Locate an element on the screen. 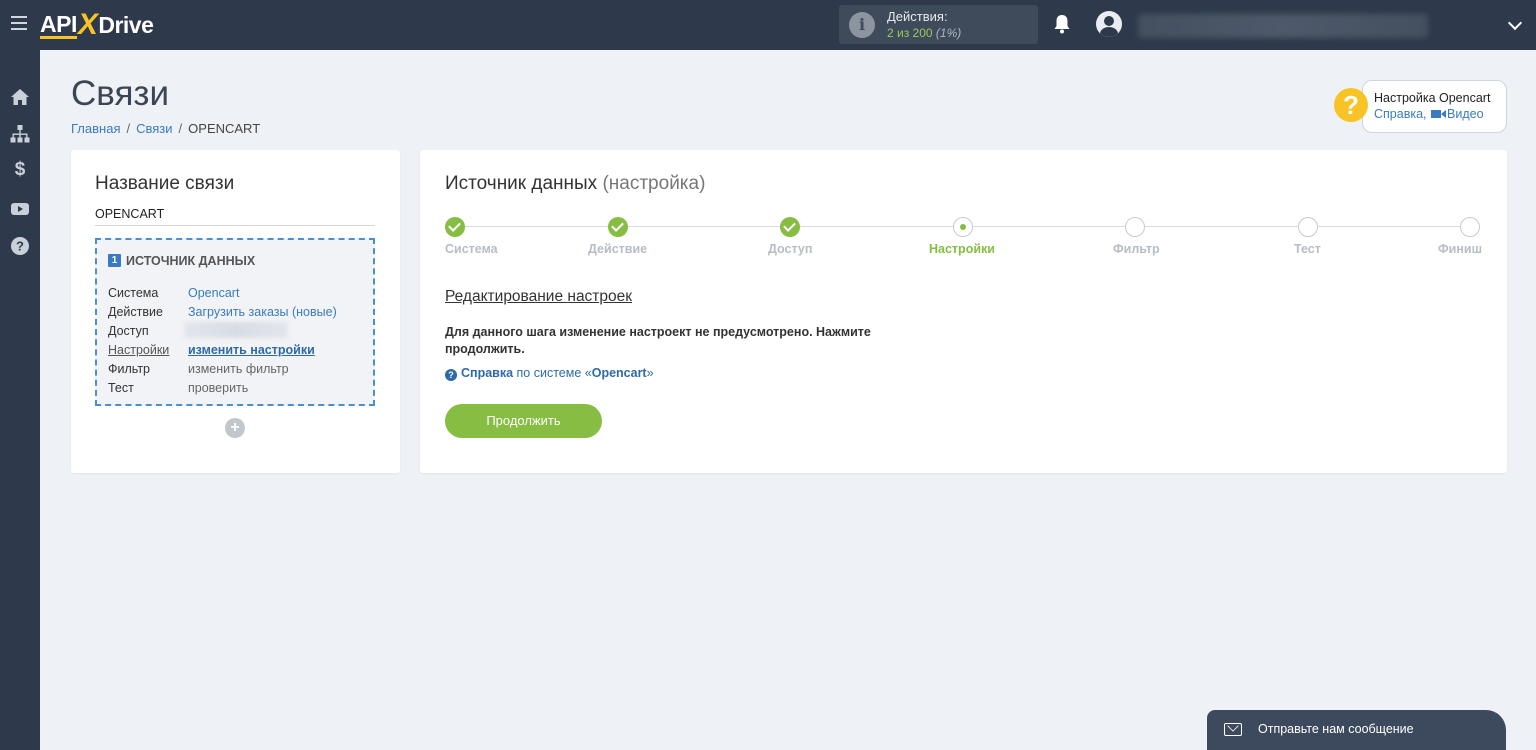 This screenshot has height=750, width=1536. row-key: Доступ is located at coordinates (128, 331).